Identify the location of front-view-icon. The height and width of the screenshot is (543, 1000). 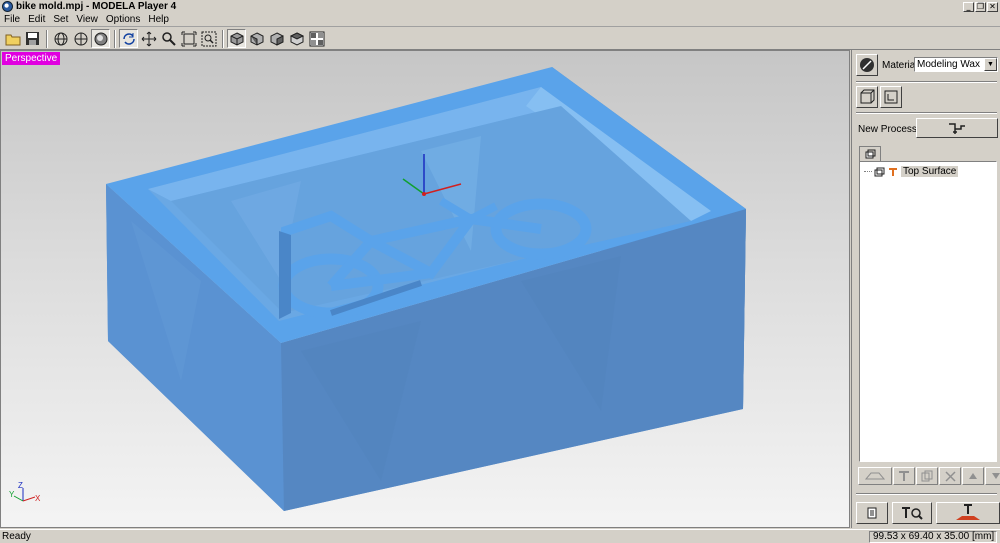
(256, 38).